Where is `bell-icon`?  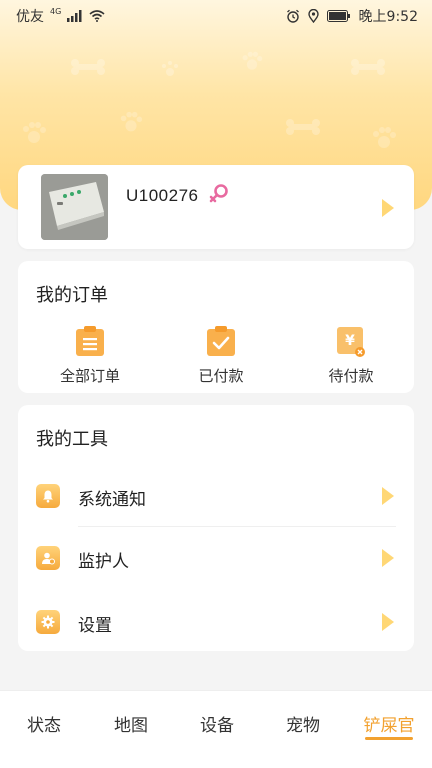
bell-icon is located at coordinates (48, 496).